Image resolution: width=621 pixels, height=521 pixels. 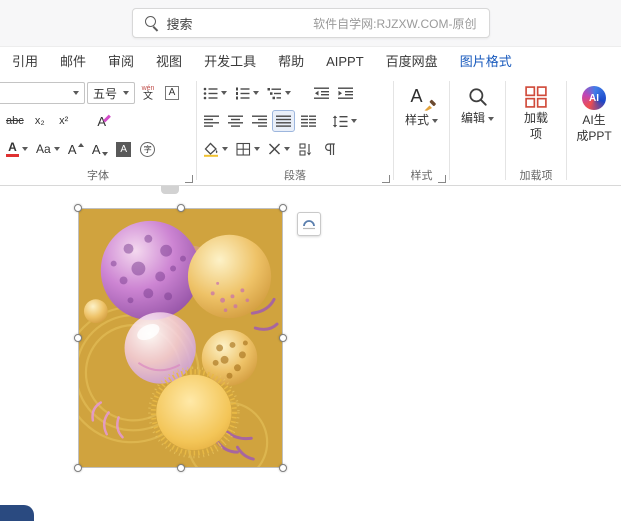 What do you see at coordinates (594, 120) in the screenshot?
I see `ai-button-label-line1: AI生` at bounding box center [594, 120].